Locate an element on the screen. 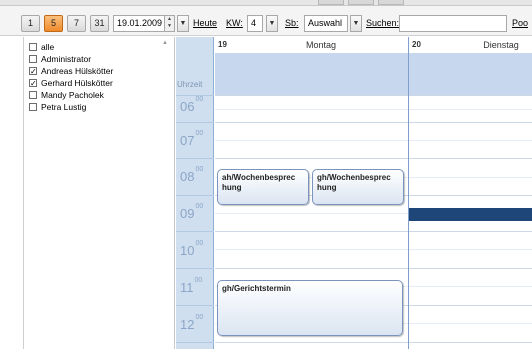  time-header: Uhrzeit is located at coordinates (190, 84).